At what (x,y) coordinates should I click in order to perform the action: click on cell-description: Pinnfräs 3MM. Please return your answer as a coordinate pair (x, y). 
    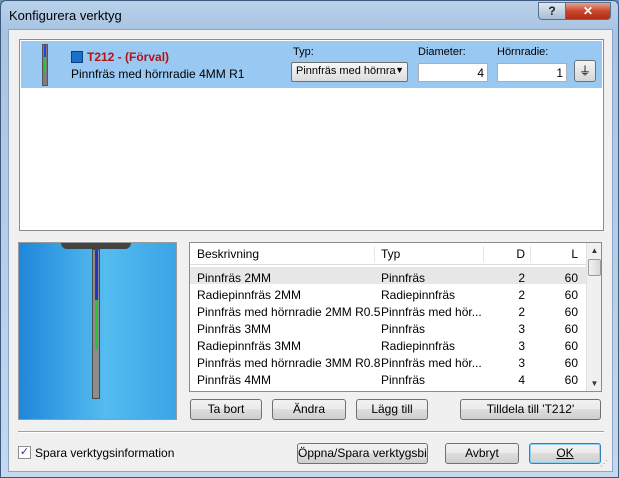
    Looking at the image, I should click on (234, 329).